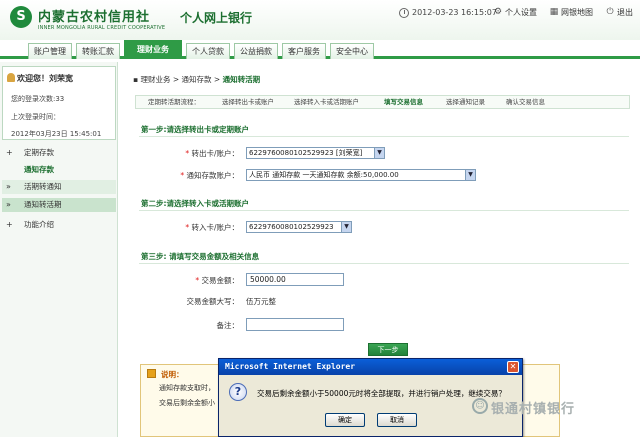 The image size is (640, 437). Describe the element at coordinates (454, 12) in the screenshot. I see `current-datetime: 2012-03-23 16:15:07` at that location.